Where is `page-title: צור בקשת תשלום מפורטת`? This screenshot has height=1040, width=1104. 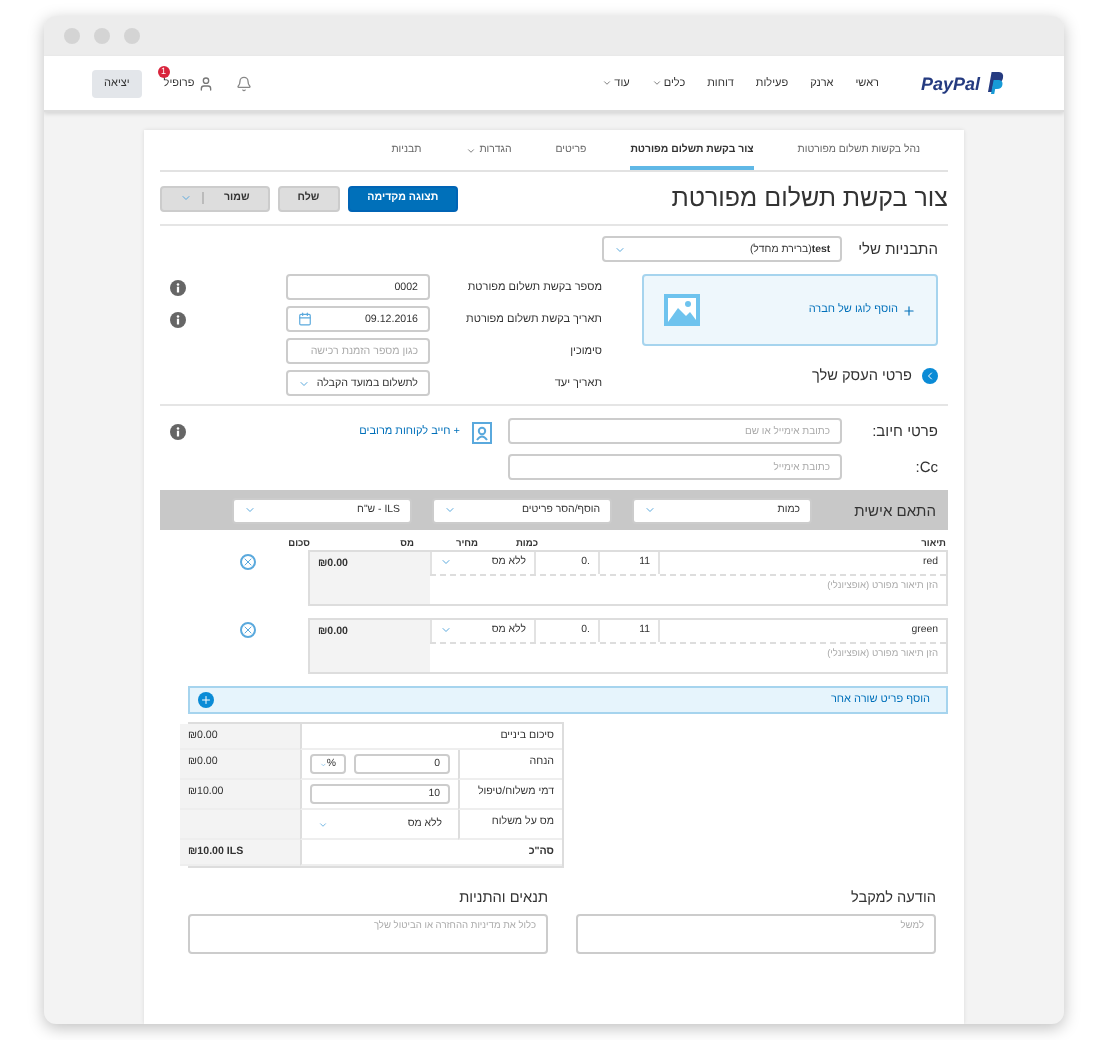 page-title: צור בקשת תשלום מפורטת is located at coordinates (809, 198).